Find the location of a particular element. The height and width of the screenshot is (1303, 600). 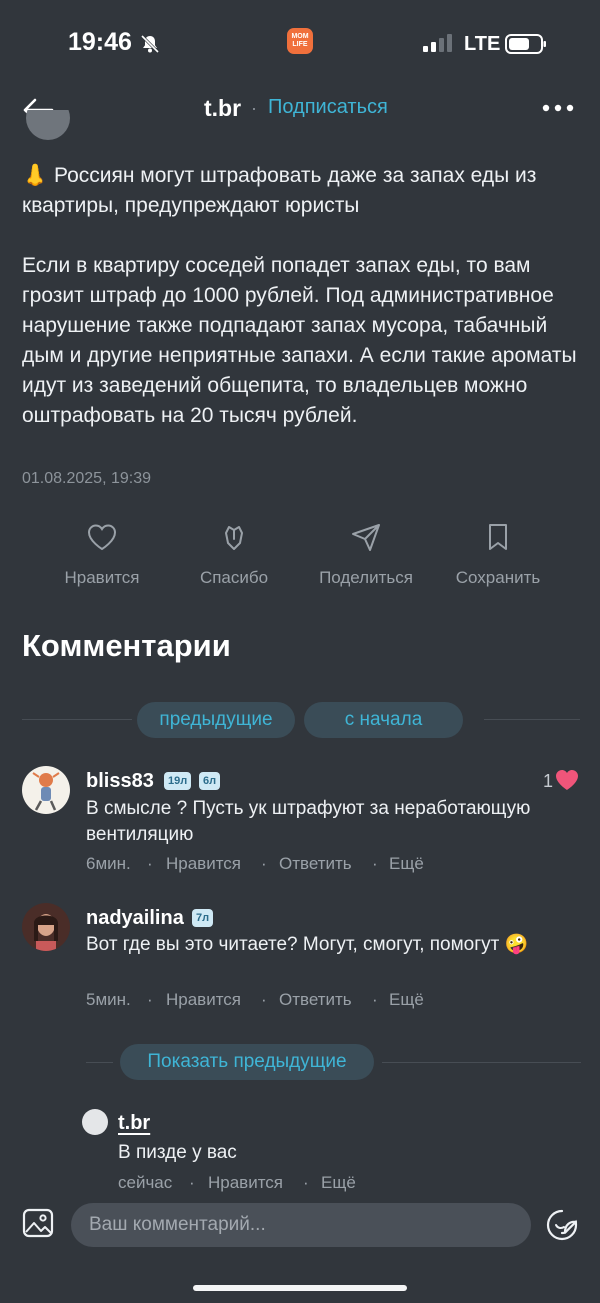

comment-author: nadyailina is located at coordinates (135, 918).